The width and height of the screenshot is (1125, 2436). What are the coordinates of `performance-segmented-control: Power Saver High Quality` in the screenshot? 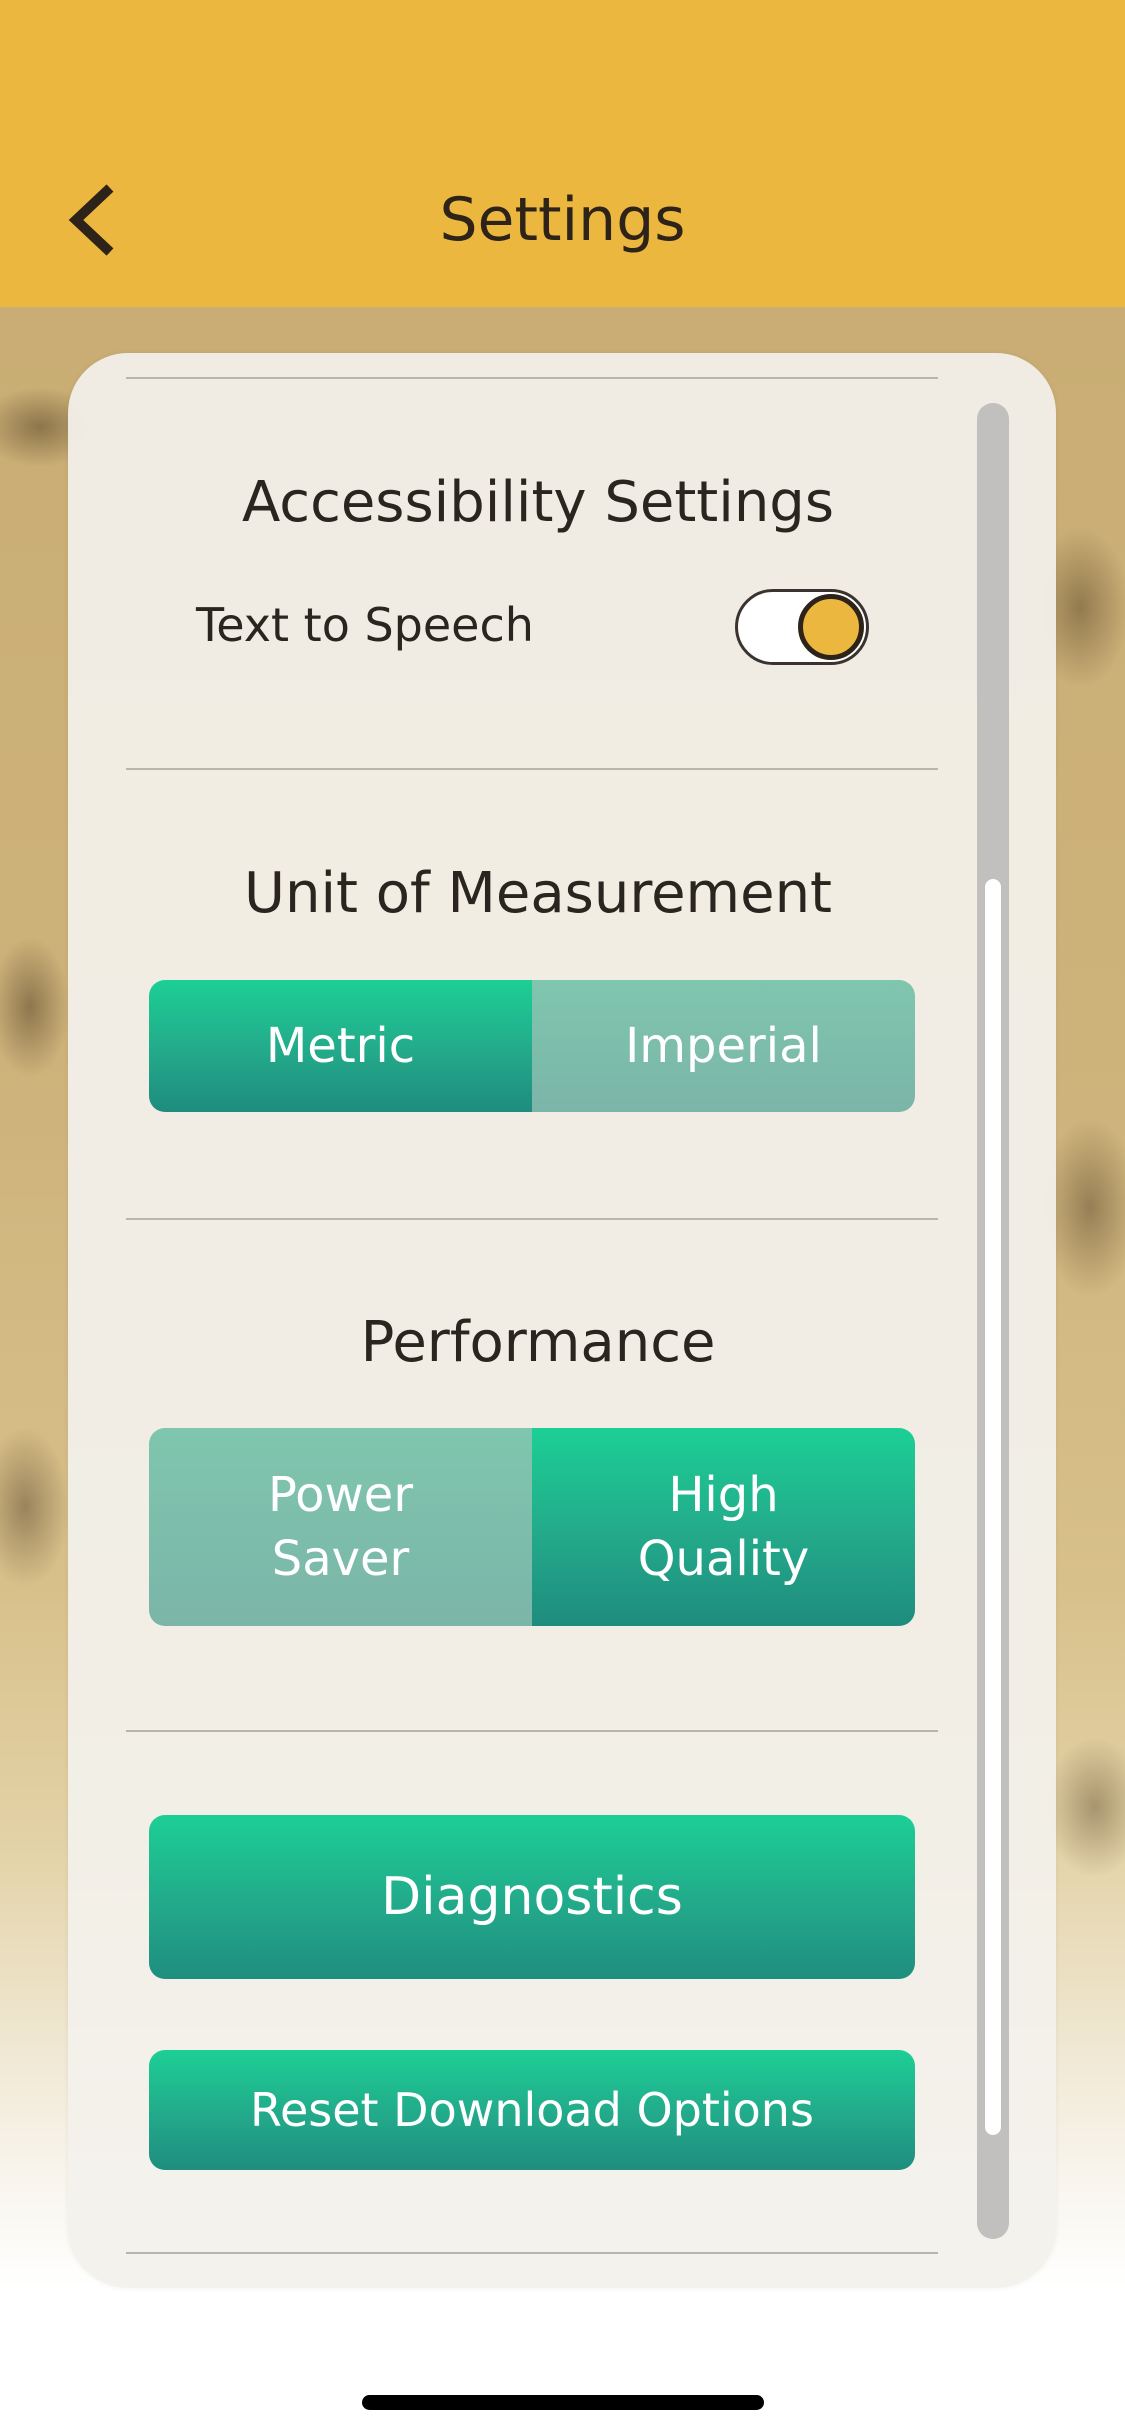 It's located at (532, 1527).